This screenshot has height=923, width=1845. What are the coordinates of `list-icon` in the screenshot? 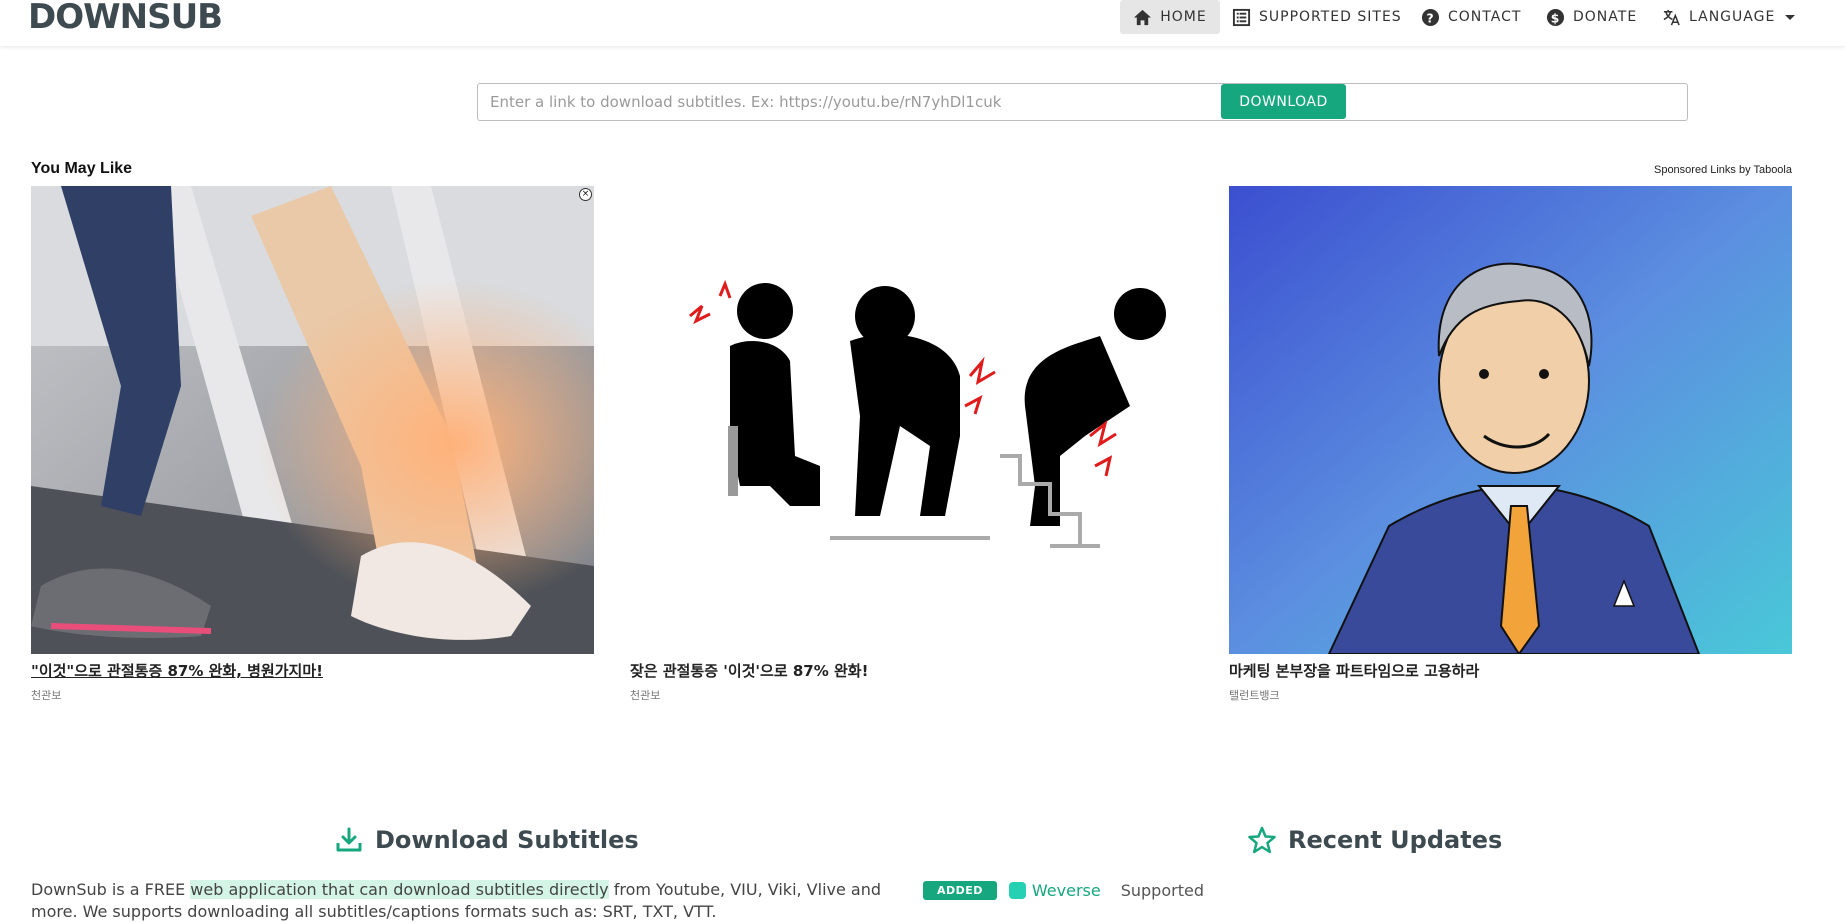 It's located at (1241, 17).